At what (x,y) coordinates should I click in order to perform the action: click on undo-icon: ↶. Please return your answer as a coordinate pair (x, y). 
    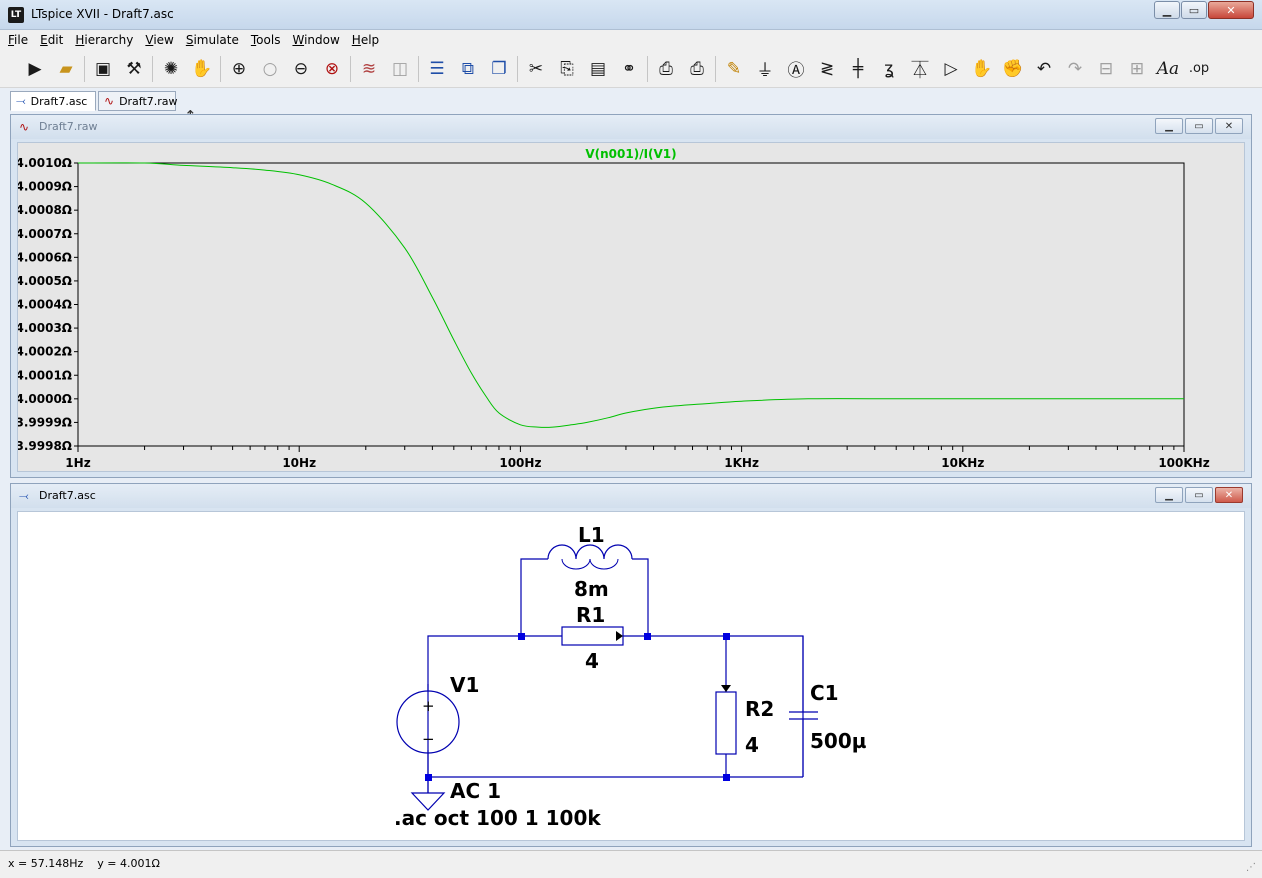
    Looking at the image, I should click on (1044, 69).